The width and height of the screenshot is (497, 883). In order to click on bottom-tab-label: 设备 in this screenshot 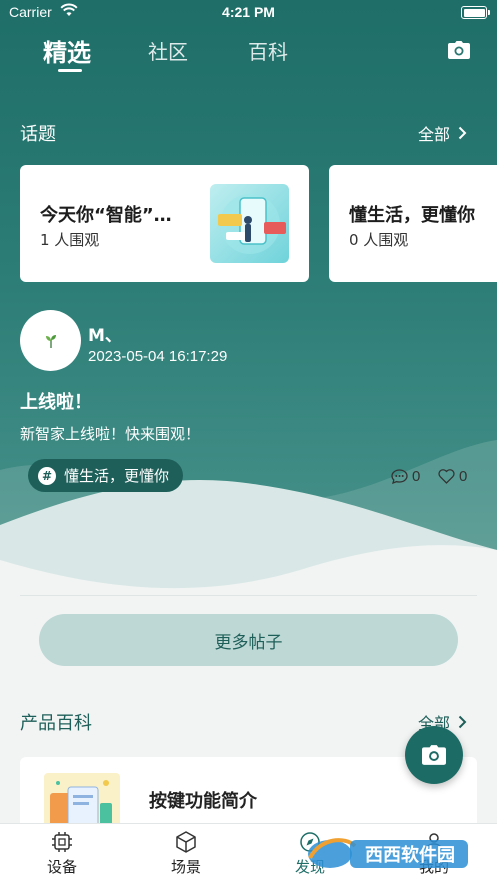, I will do `click(61, 867)`.